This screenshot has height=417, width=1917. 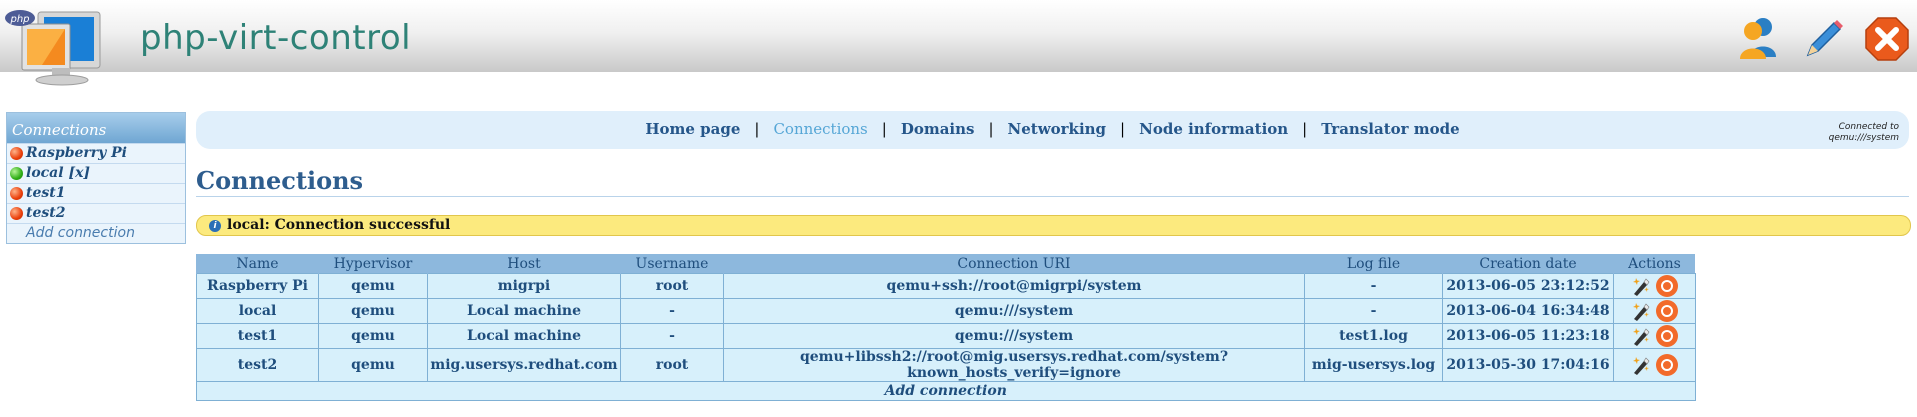 I want to click on cell-creation-date: 2013-06-04 16:34:48, so click(x=1528, y=311).